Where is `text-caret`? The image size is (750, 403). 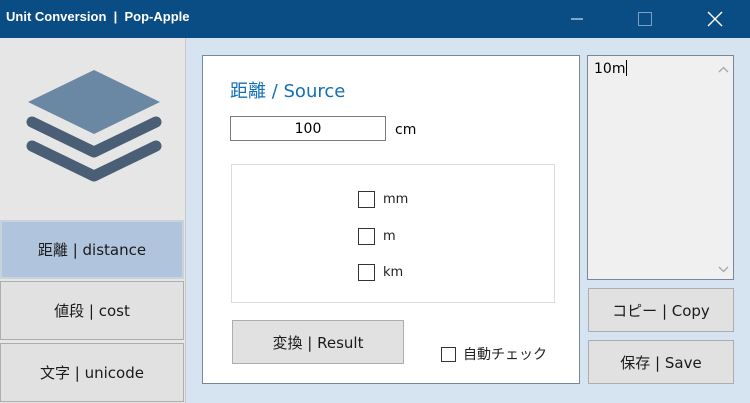
text-caret is located at coordinates (627, 68).